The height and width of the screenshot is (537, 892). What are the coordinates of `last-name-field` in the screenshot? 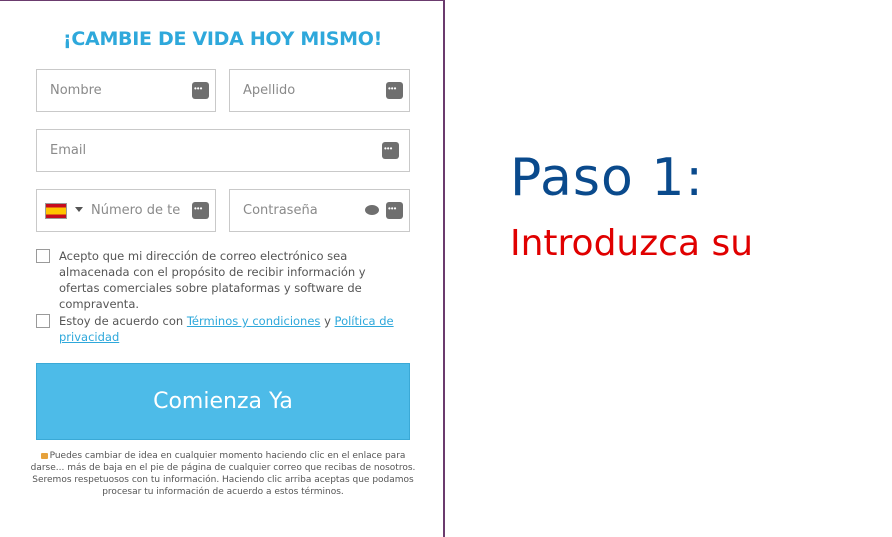 It's located at (319, 90).